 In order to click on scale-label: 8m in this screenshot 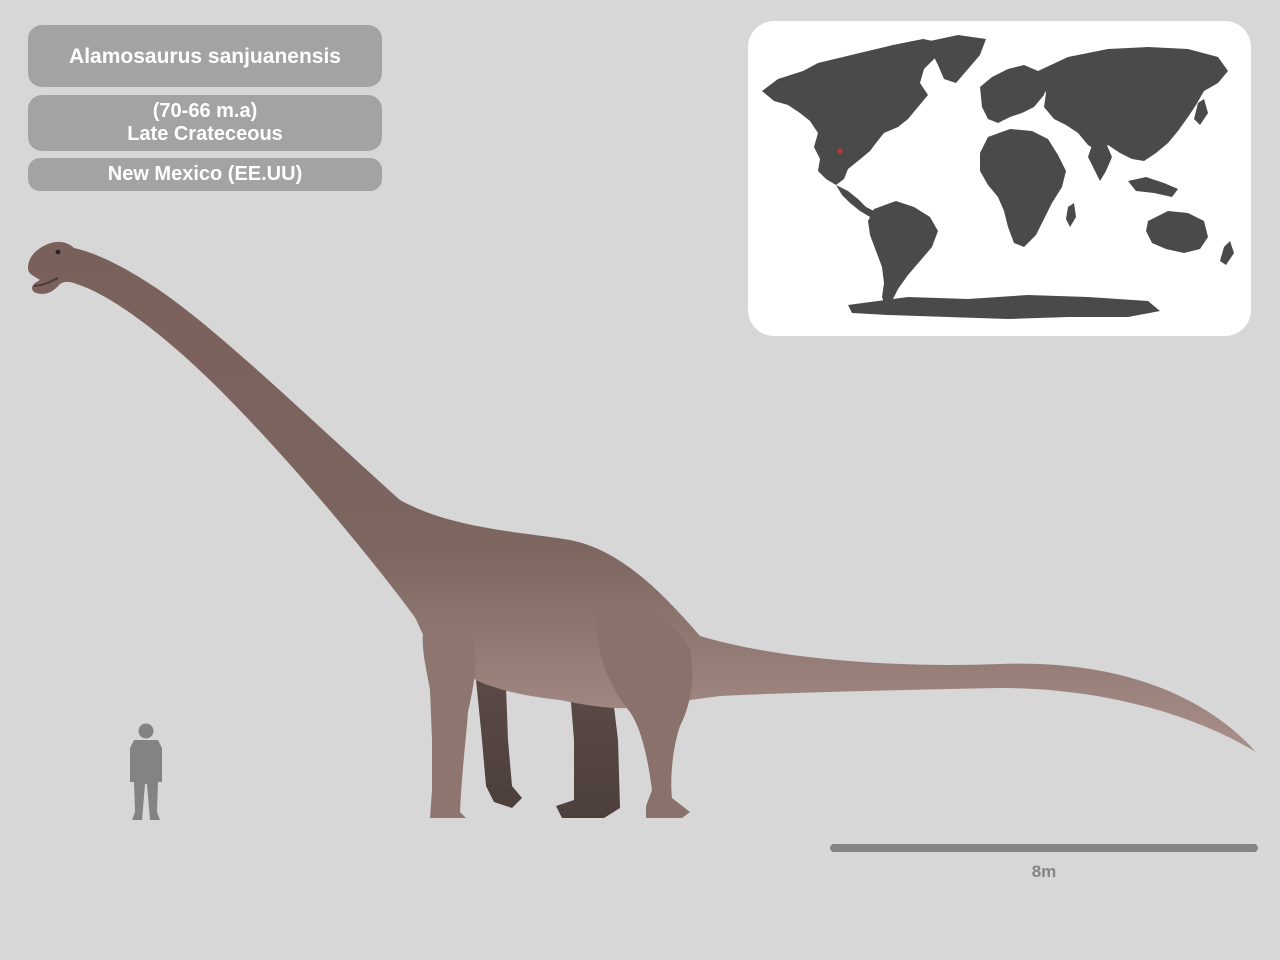, I will do `click(1044, 871)`.